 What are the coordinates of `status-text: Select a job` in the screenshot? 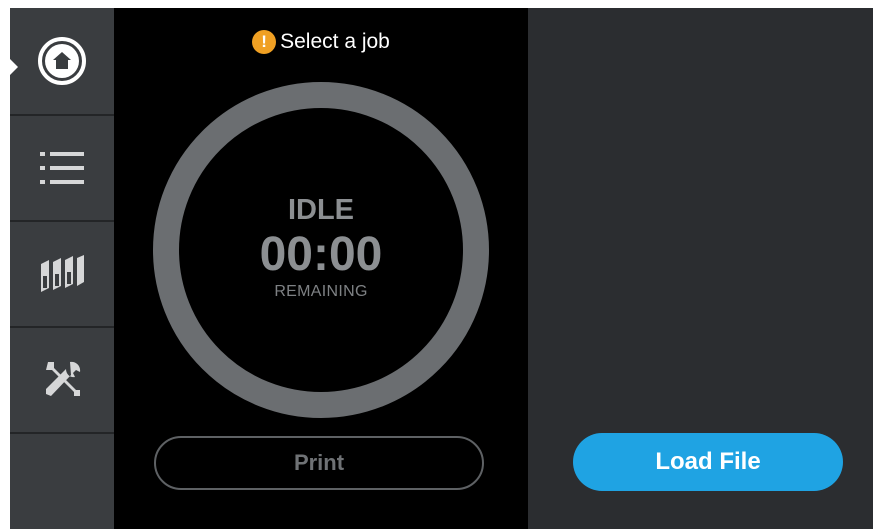 It's located at (335, 41).